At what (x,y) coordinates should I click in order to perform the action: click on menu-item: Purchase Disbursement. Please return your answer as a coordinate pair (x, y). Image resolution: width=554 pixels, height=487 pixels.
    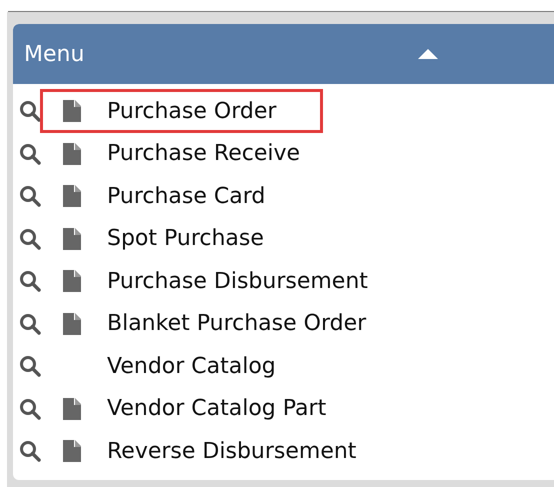
    Looking at the image, I should click on (237, 281).